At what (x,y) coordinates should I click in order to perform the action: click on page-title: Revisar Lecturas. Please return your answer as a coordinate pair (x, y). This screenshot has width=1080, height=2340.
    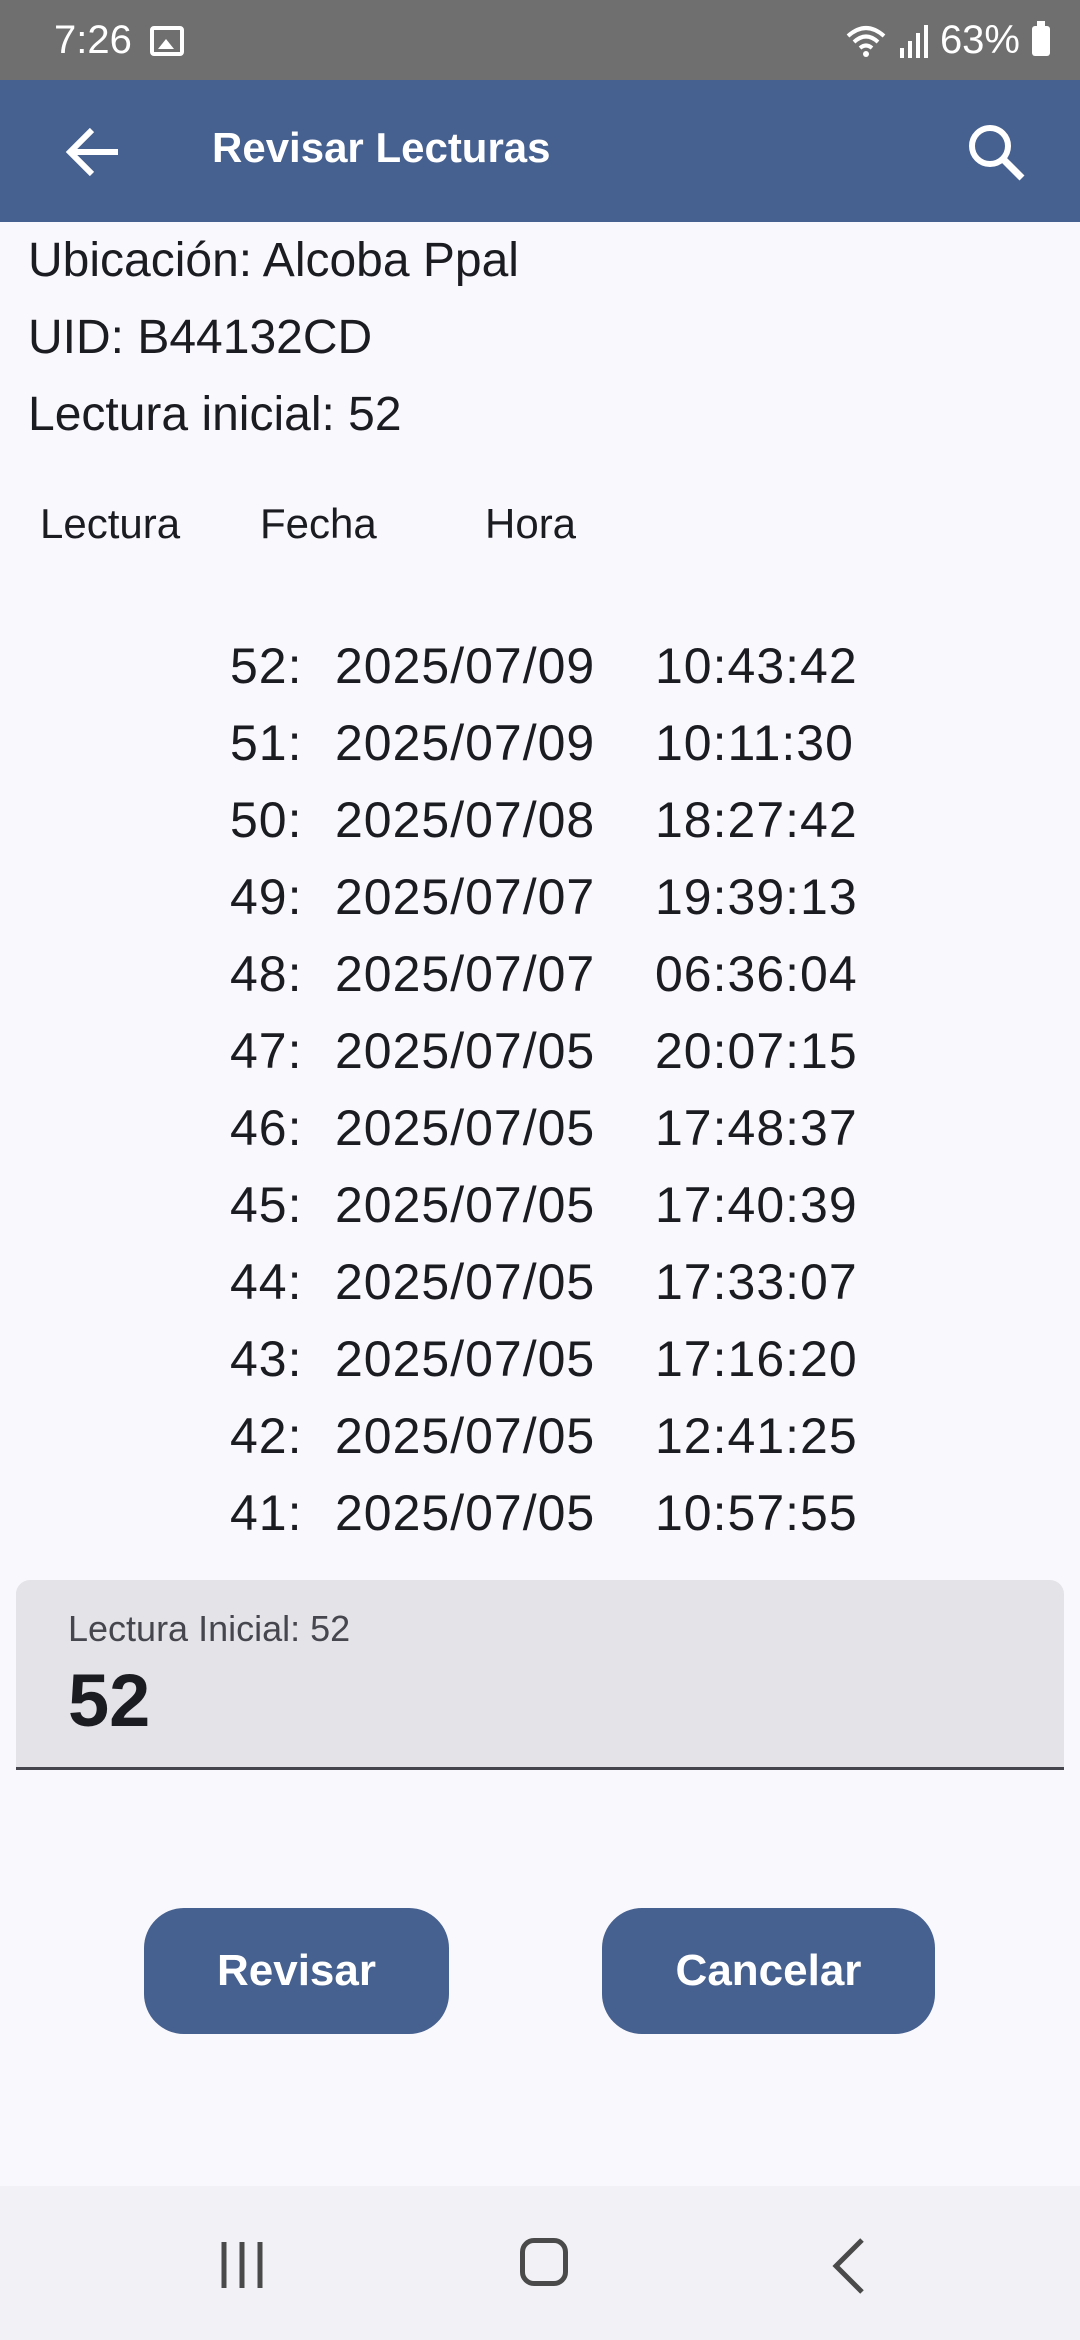
    Looking at the image, I should click on (381, 147).